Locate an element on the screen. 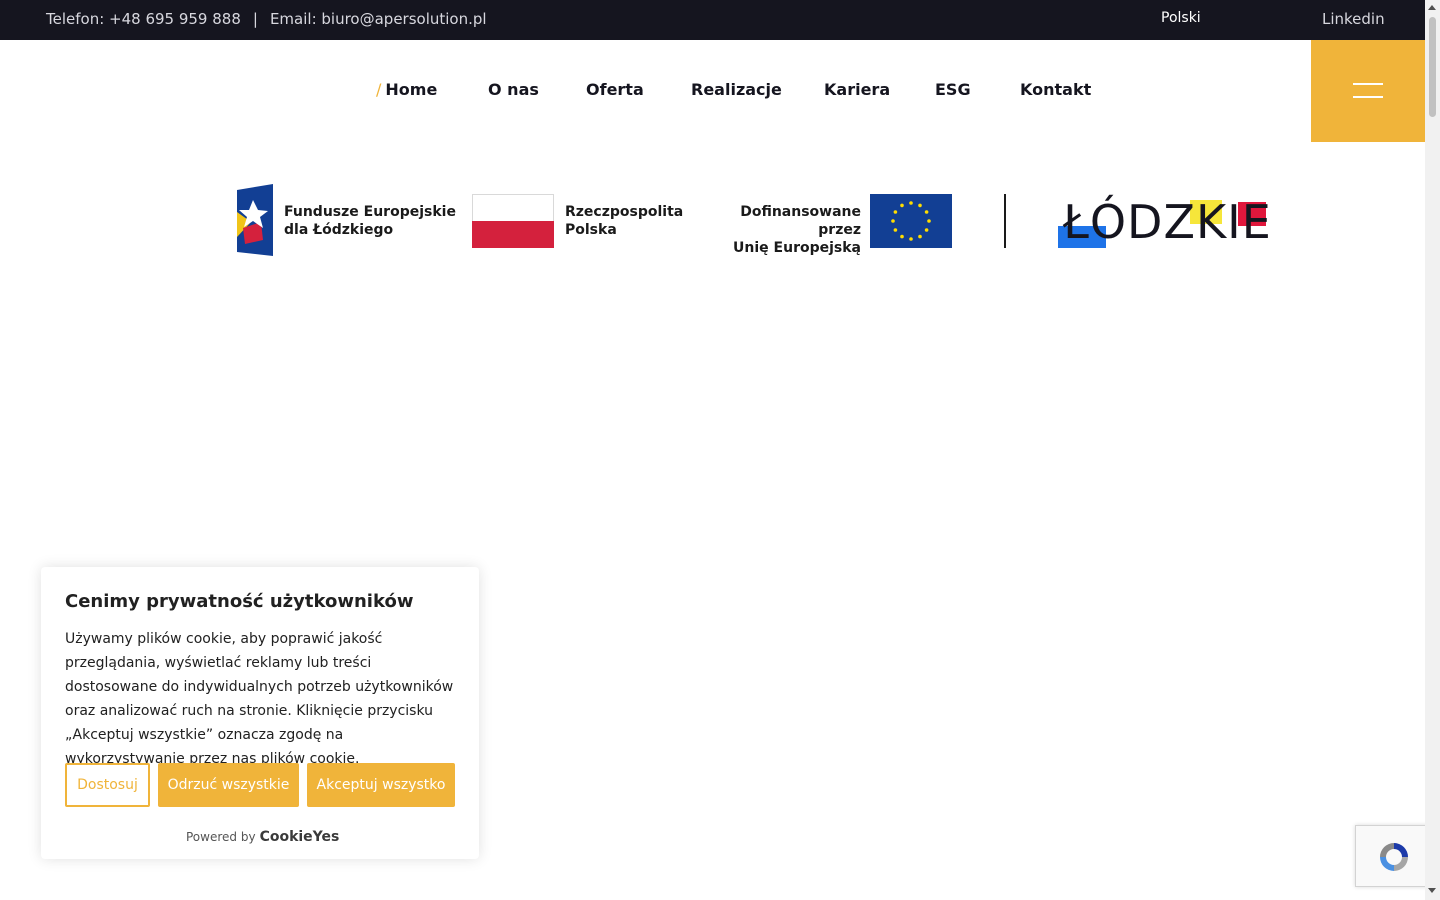 The image size is (1440, 900). fe-logo-text: Fundusze Europejskie dla Łódzkiego is located at coordinates (370, 221).